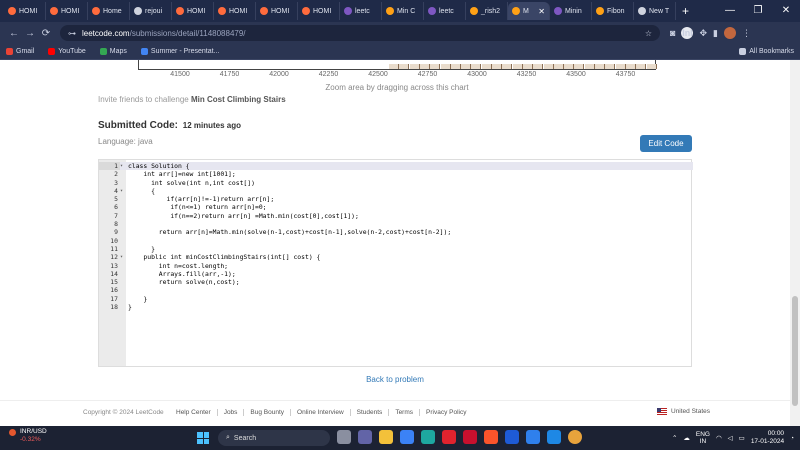  What do you see at coordinates (613, 11) in the screenshot?
I see `browser-tab: Fibon` at bounding box center [613, 11].